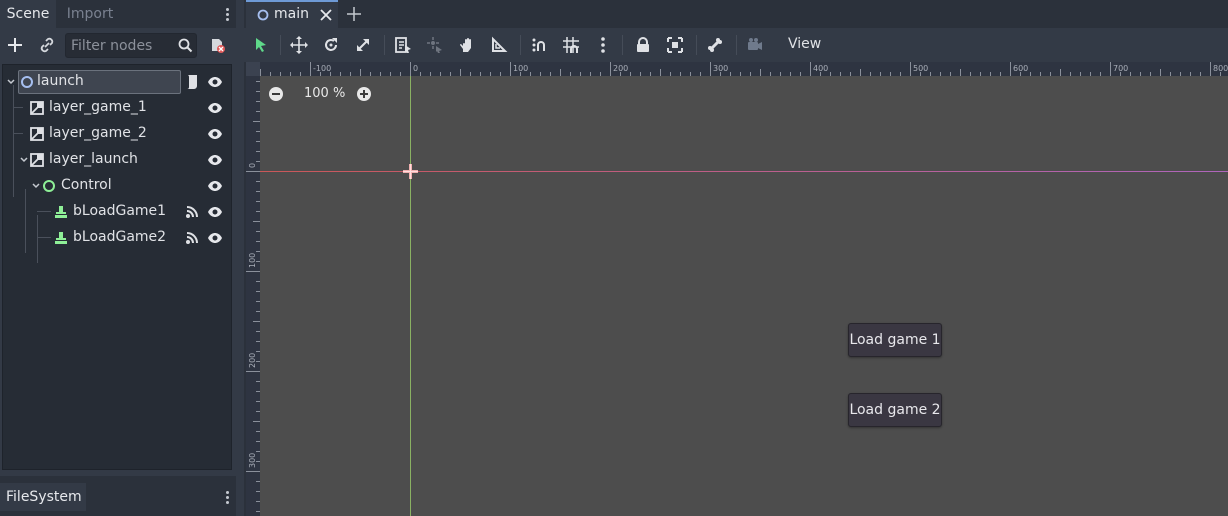 Image resolution: width=1228 pixels, height=516 pixels. I want to click on lock-icon, so click(643, 45).